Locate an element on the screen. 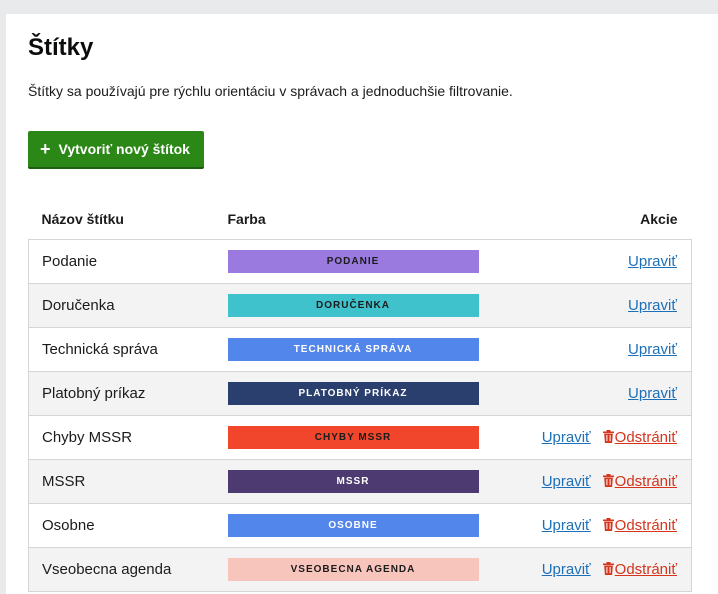 The height and width of the screenshot is (594, 718). label-color-cell: OSOBNE is located at coordinates (373, 525).